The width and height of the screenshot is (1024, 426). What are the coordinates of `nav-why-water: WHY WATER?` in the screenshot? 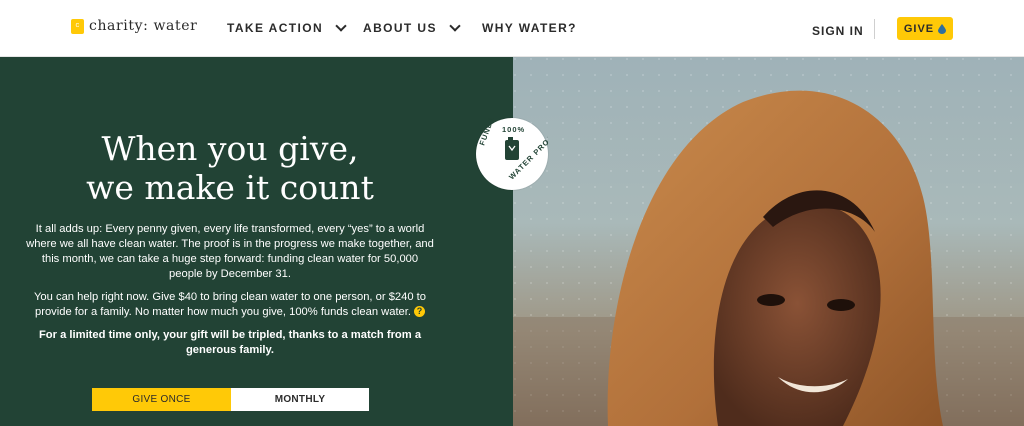 It's located at (529, 28).